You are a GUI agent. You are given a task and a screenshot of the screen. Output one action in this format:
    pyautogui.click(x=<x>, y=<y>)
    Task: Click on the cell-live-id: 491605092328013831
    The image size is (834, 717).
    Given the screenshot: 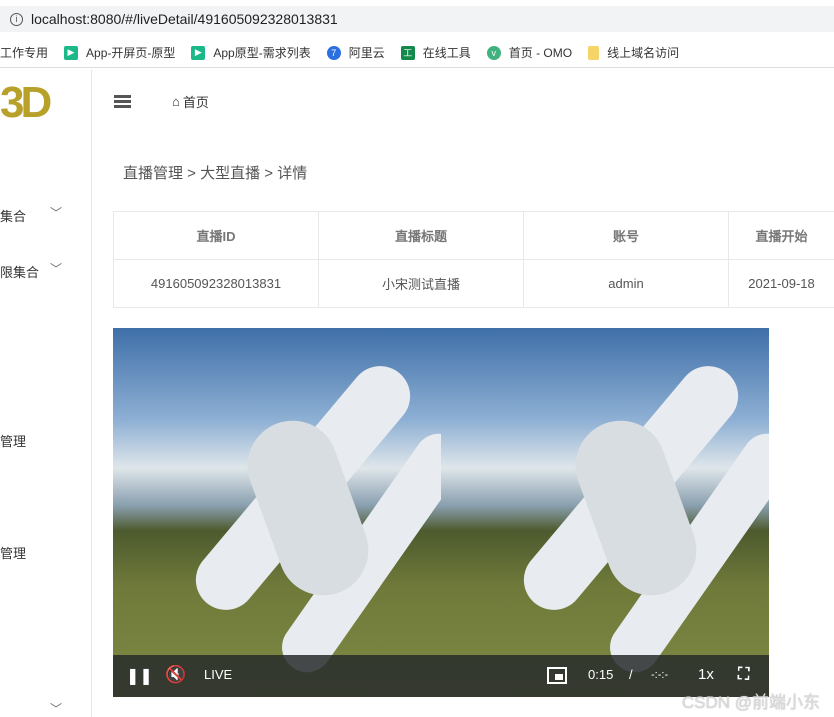 What is the action you would take?
    pyautogui.click(x=216, y=283)
    